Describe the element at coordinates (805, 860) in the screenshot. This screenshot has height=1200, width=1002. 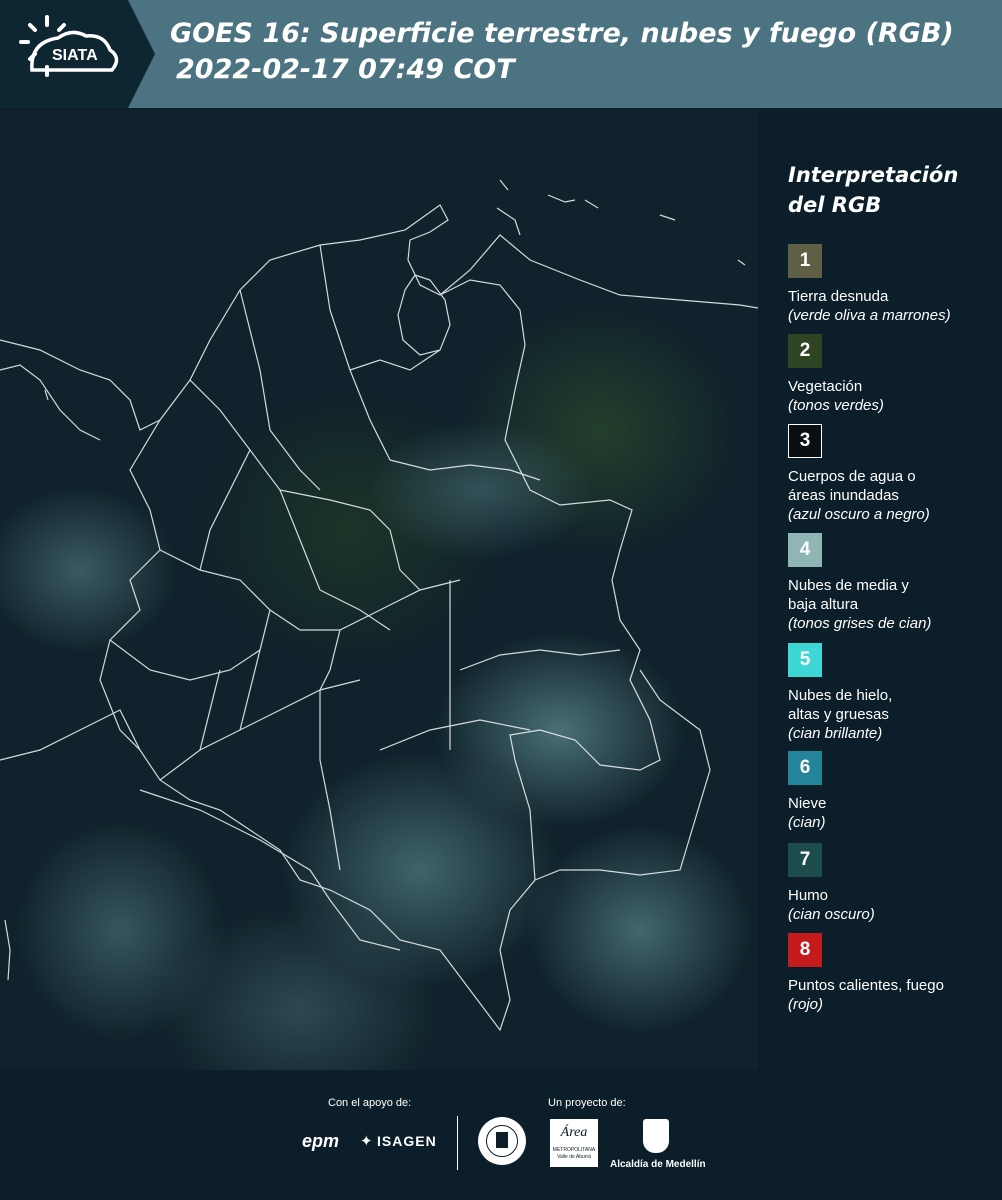
I see `legend-swatch: 7` at that location.